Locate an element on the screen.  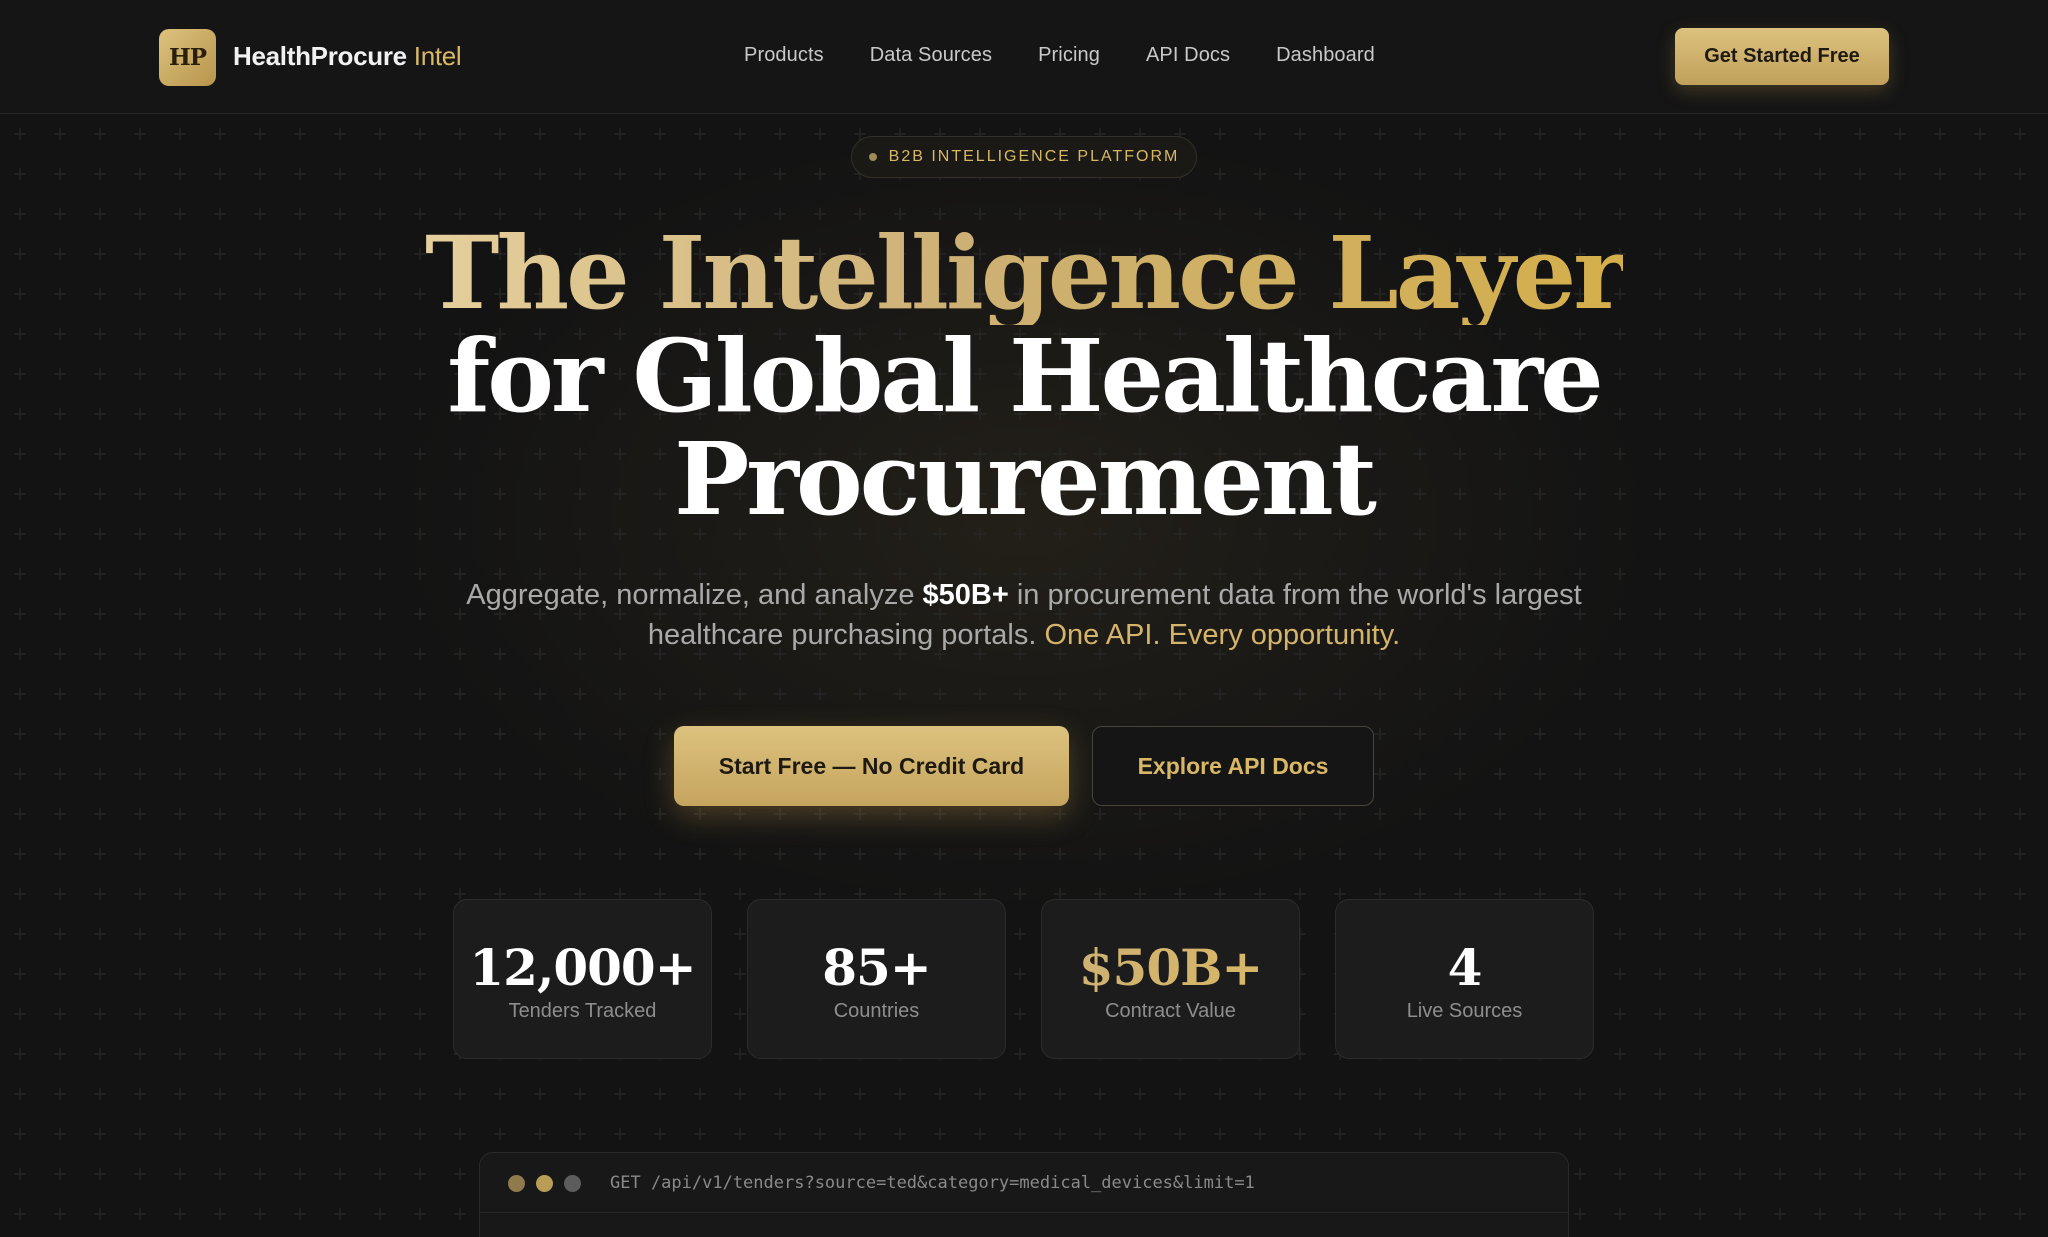
stat-card-tenders: 12,000+ Tenders Tracked is located at coordinates (582, 979).